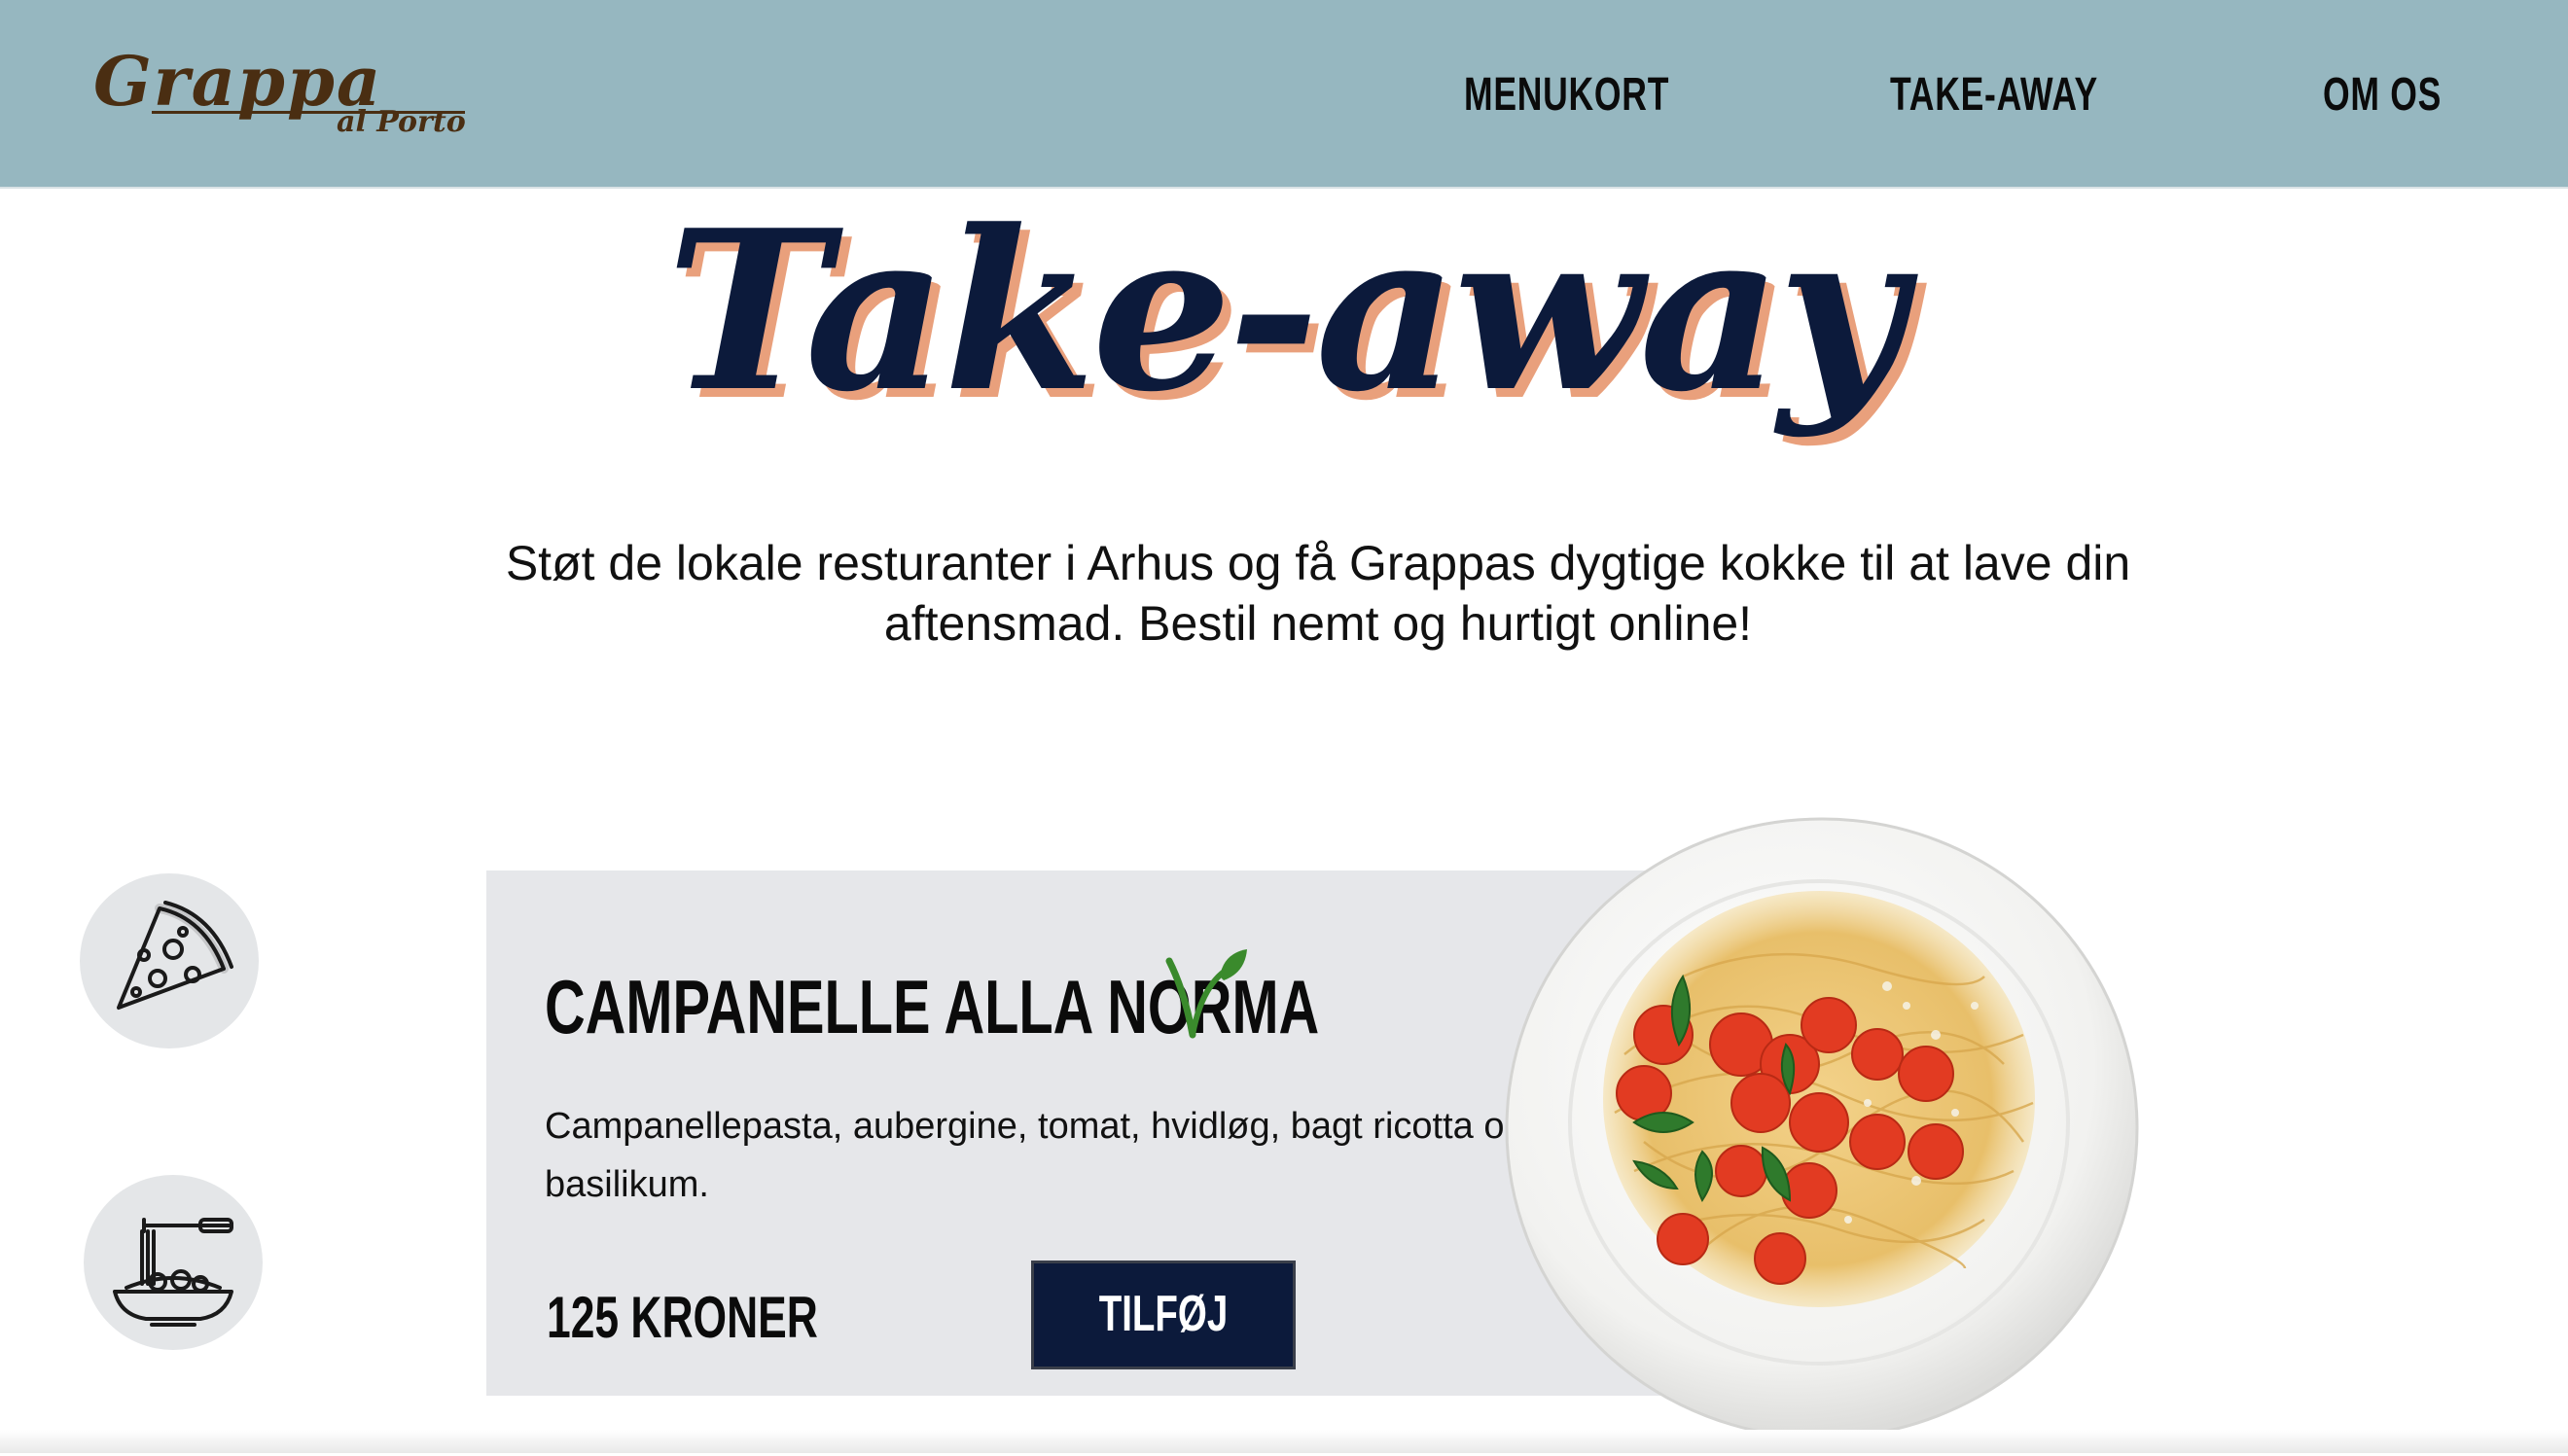  Describe the element at coordinates (1286, 312) in the screenshot. I see `page-title: Take-away` at that location.